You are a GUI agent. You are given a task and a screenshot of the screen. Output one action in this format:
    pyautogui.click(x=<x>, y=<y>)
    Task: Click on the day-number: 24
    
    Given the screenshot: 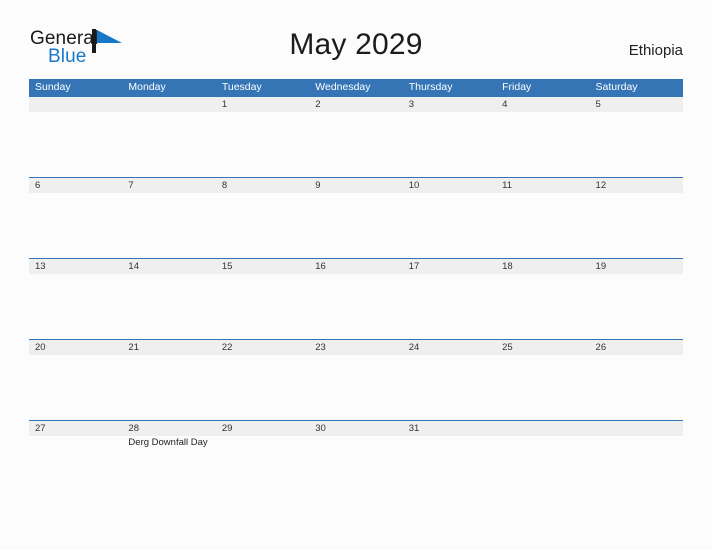 What is the action you would take?
    pyautogui.click(x=449, y=347)
    